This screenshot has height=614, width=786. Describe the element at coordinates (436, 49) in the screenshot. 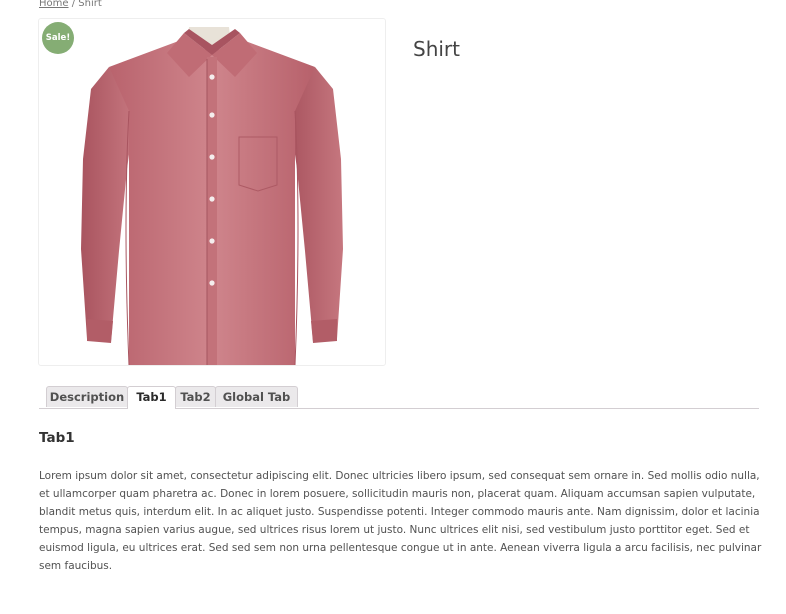

I see `product-title: Shirt` at that location.